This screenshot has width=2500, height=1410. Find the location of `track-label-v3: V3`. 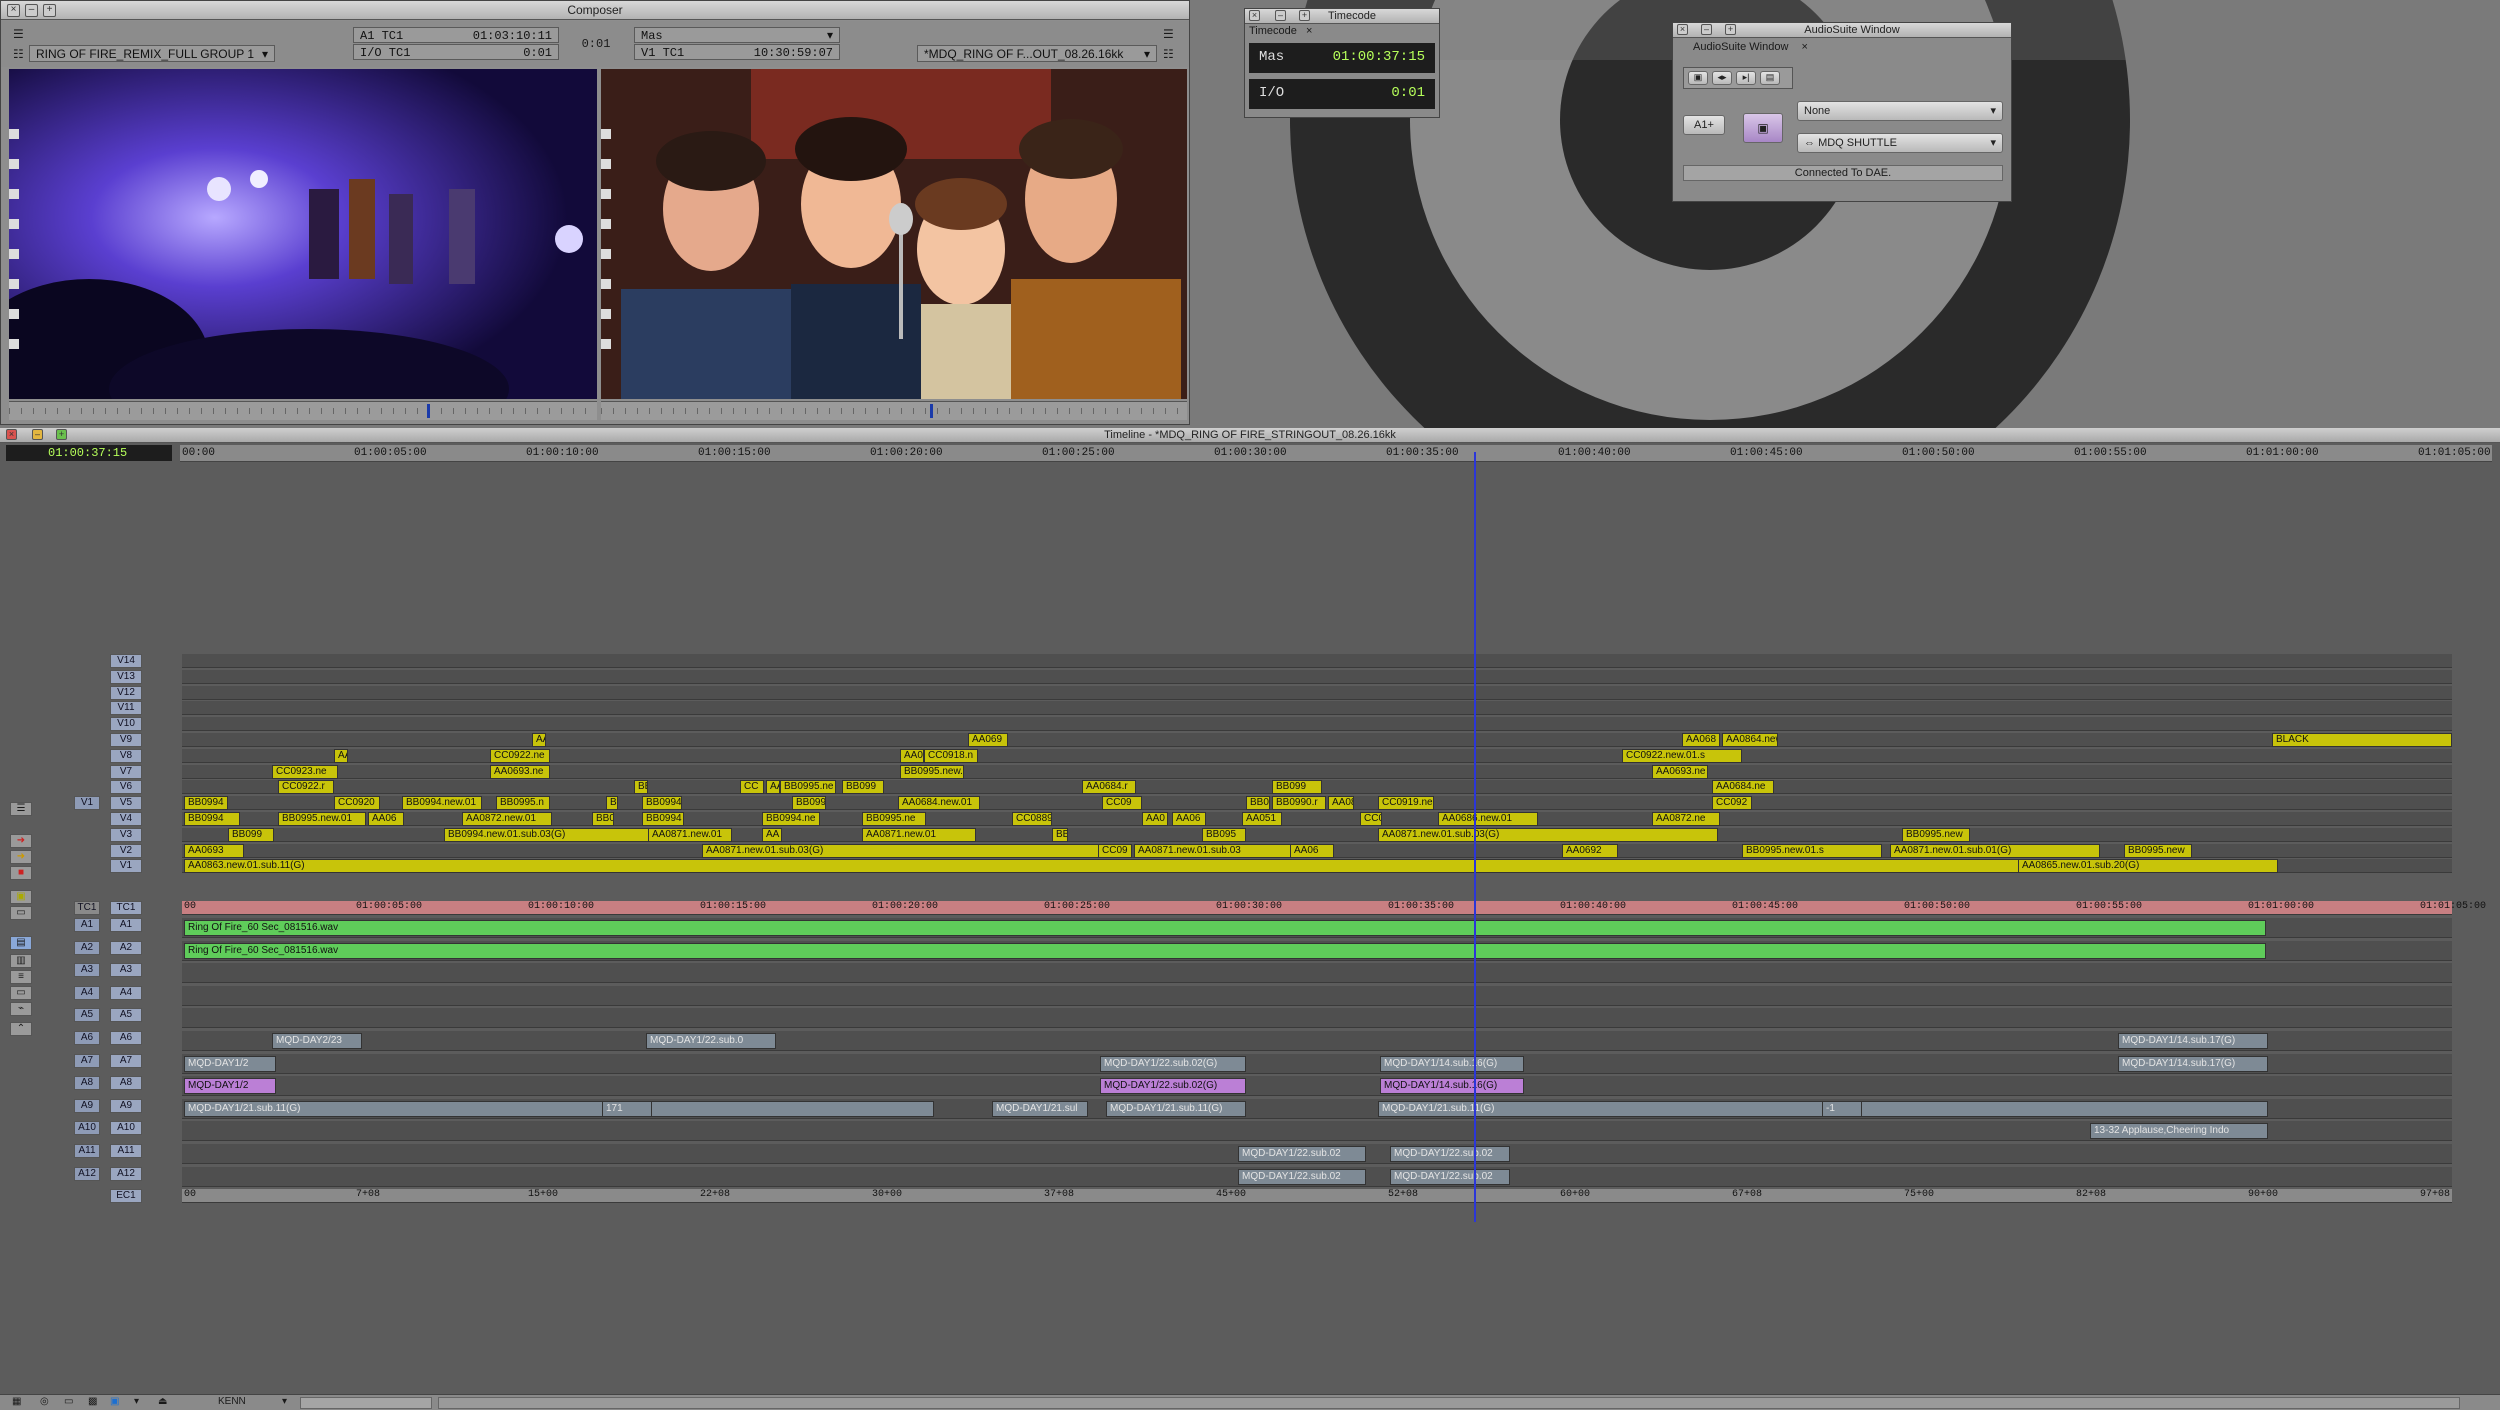

track-label-v3: V3 is located at coordinates (126, 835).